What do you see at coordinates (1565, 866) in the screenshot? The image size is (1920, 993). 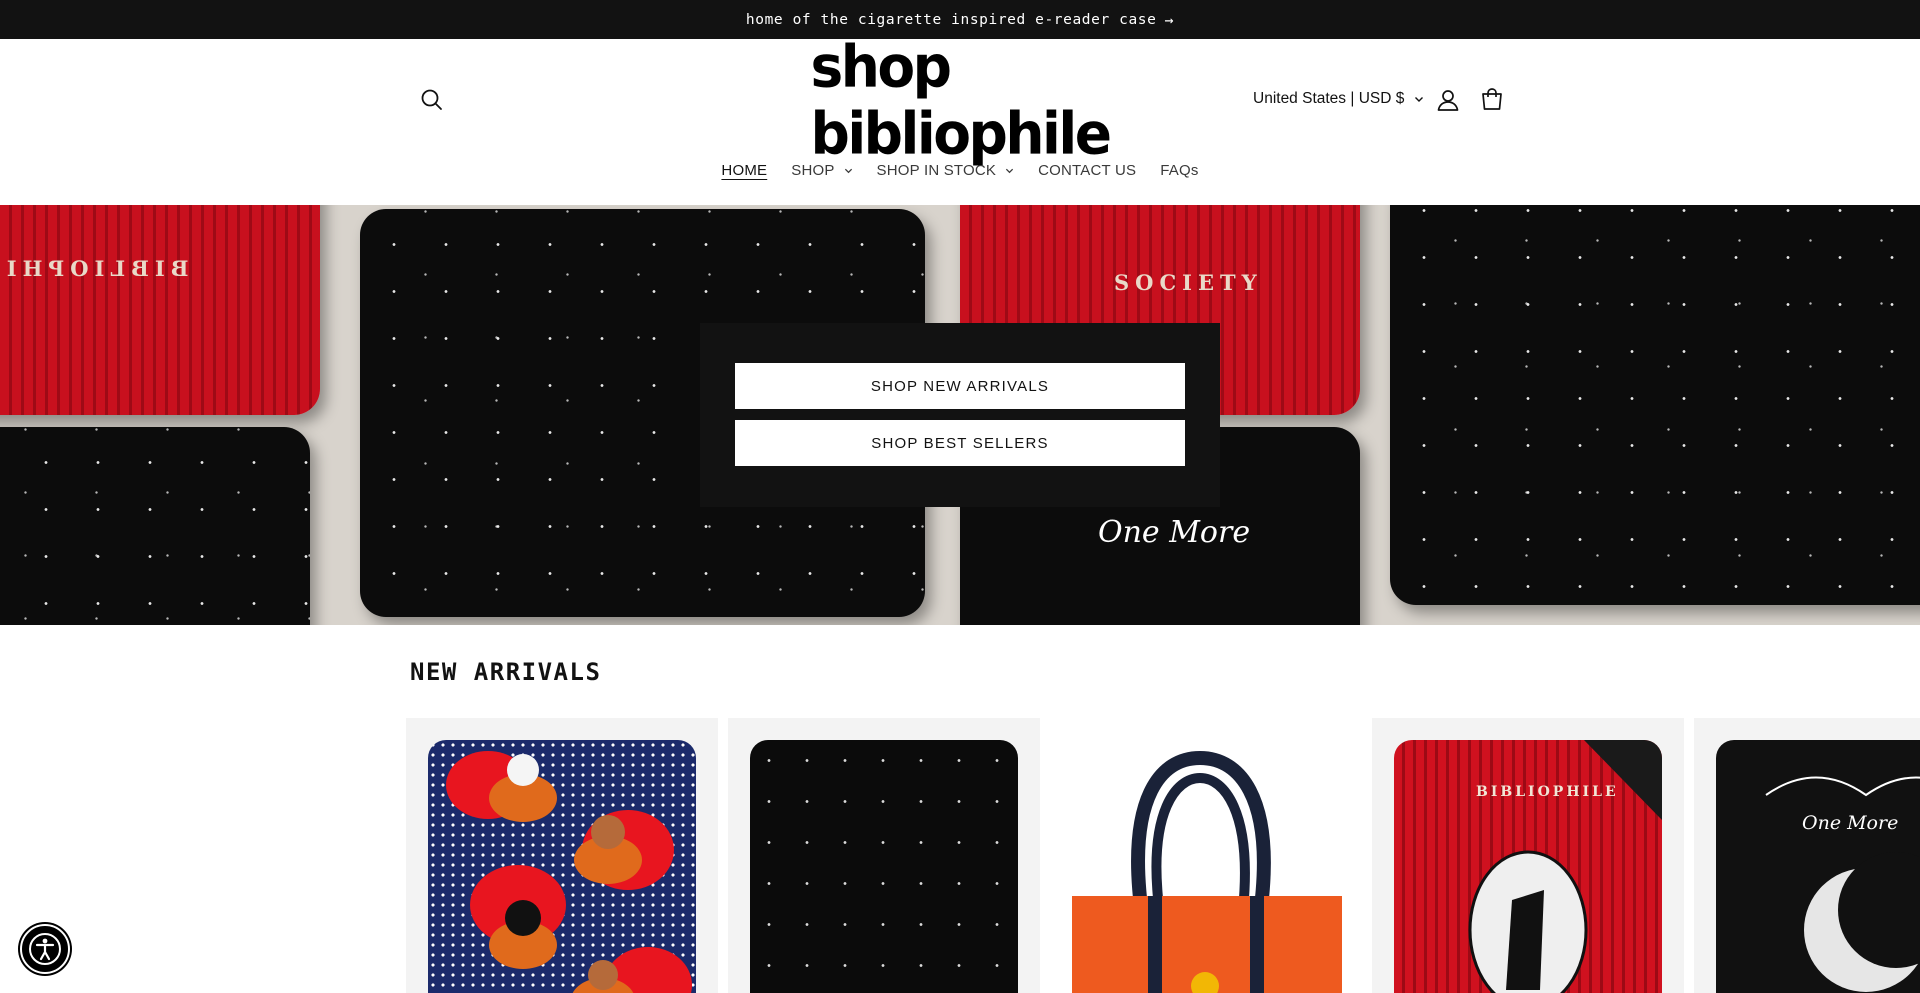 I see `library-oval-icon` at bounding box center [1565, 866].